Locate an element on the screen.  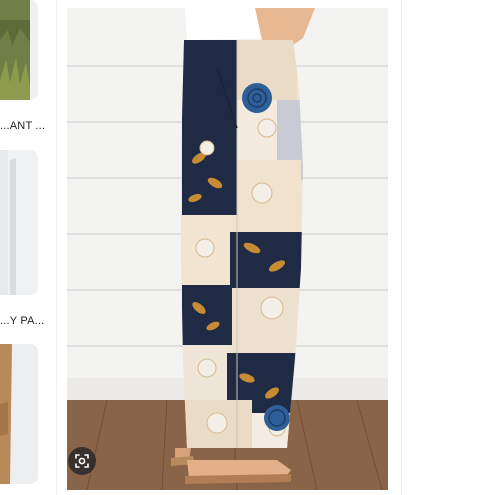
visual-search-lens-icon is located at coordinates (82, 461).